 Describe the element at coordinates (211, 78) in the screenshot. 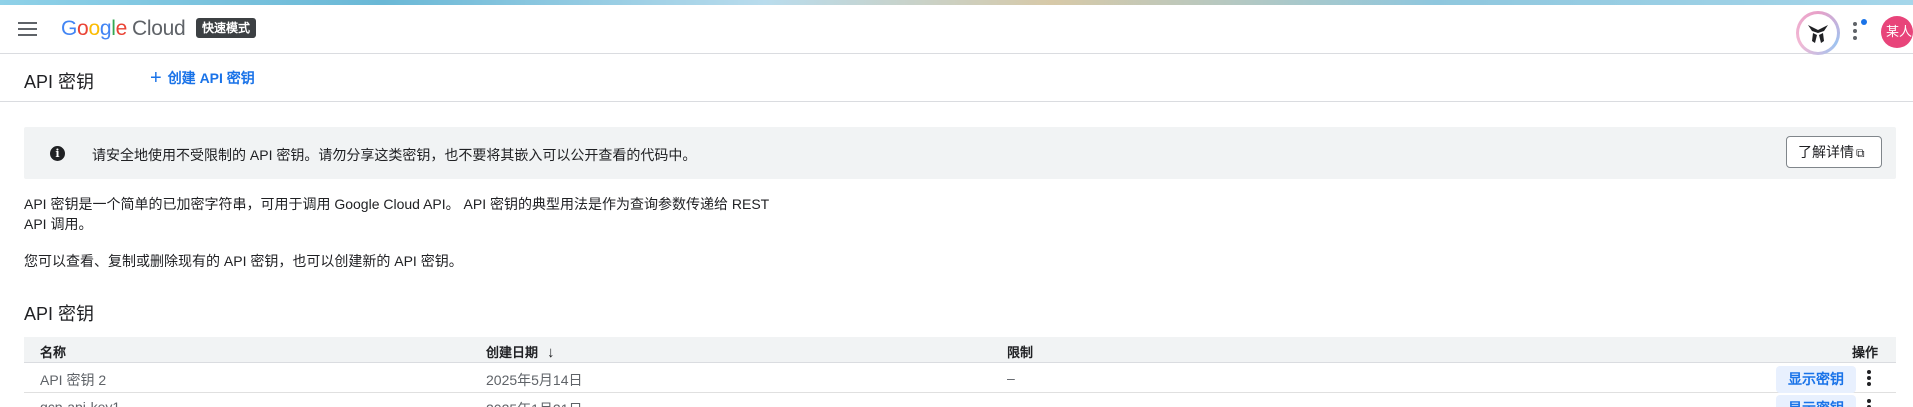

I see `create-api-key-label: 创建 API 密钥` at that location.